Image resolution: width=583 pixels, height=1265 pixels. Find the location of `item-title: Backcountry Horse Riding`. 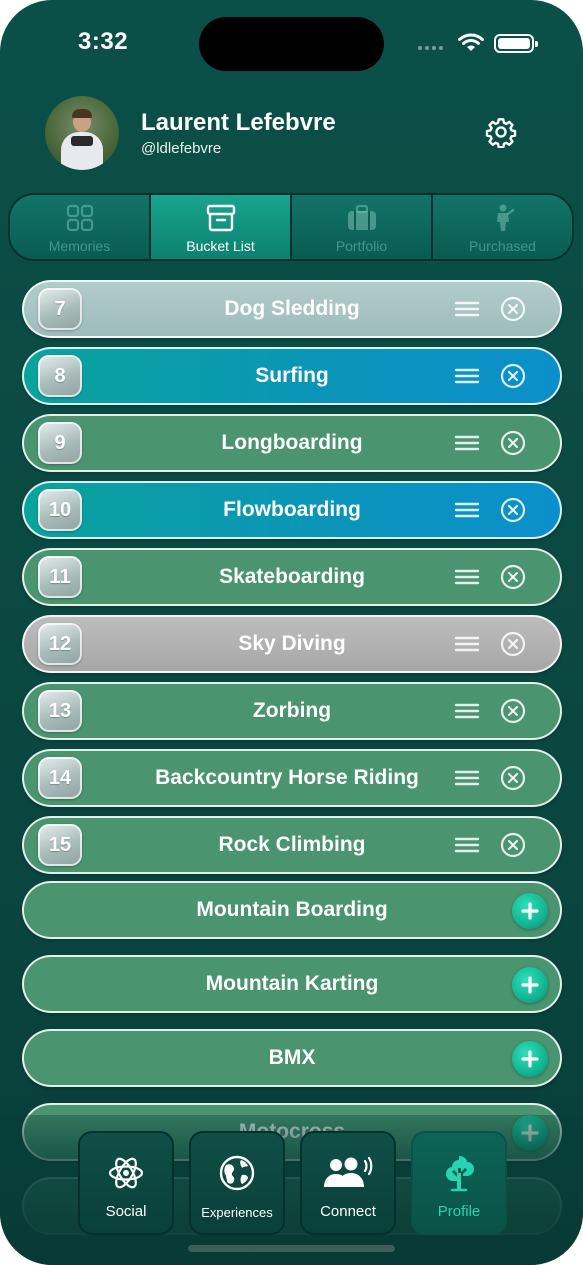

item-title: Backcountry Horse Riding is located at coordinates (287, 777).